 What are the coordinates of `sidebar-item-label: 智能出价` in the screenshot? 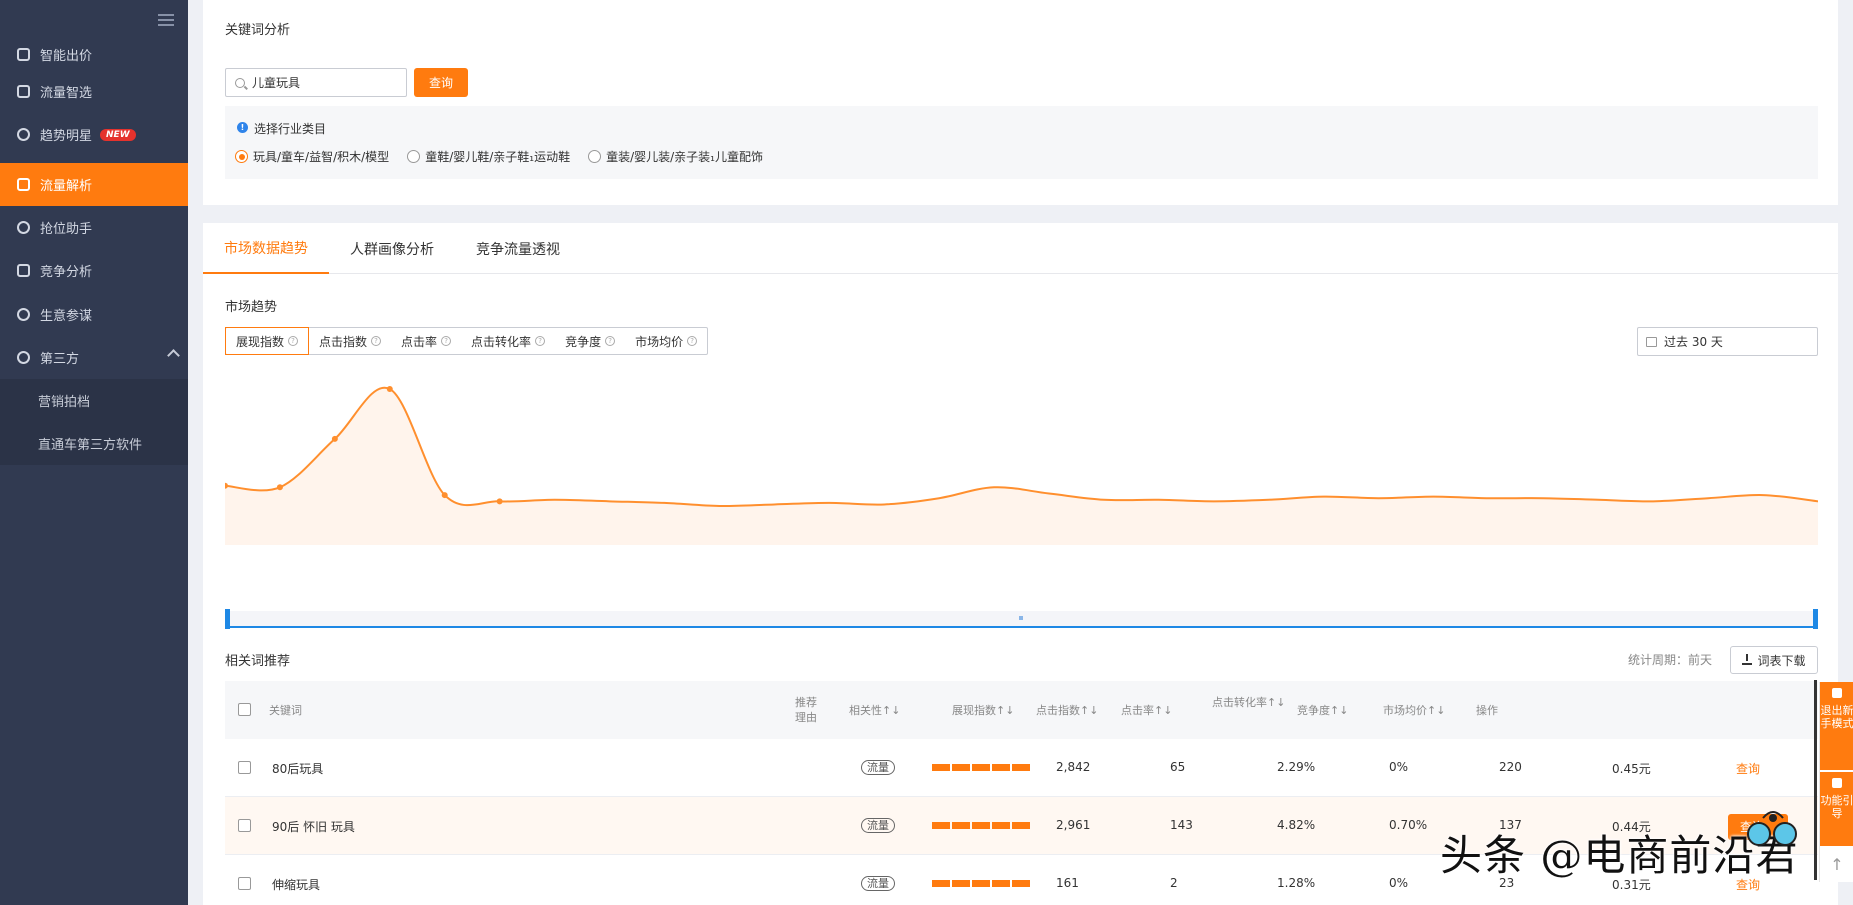 It's located at (66, 56).